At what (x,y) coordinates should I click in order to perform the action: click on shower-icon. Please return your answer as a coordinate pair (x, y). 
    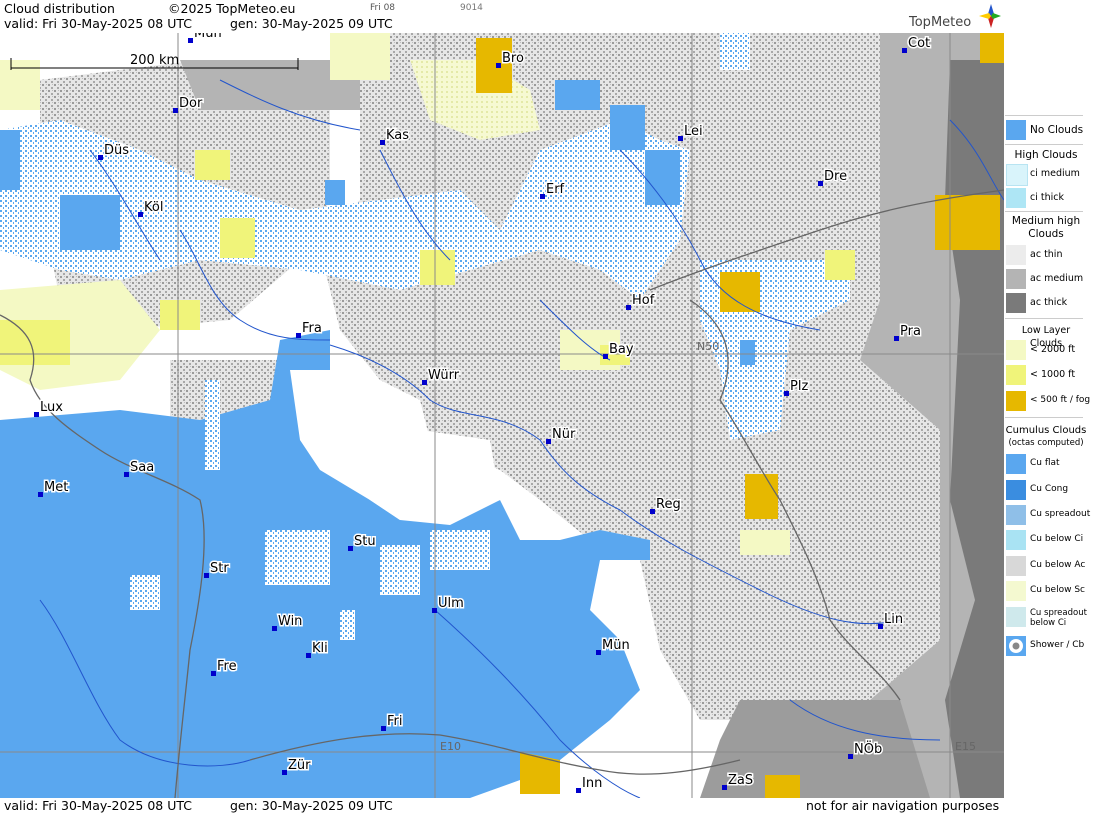
    Looking at the image, I should click on (1016, 646).